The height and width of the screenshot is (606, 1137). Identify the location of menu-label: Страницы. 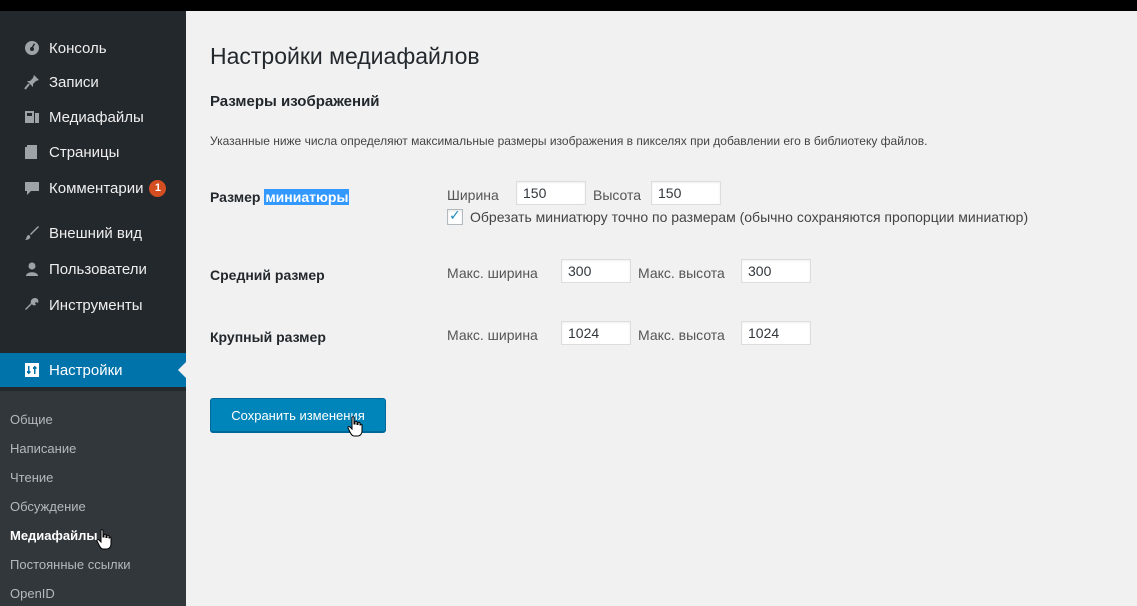
(84, 152).